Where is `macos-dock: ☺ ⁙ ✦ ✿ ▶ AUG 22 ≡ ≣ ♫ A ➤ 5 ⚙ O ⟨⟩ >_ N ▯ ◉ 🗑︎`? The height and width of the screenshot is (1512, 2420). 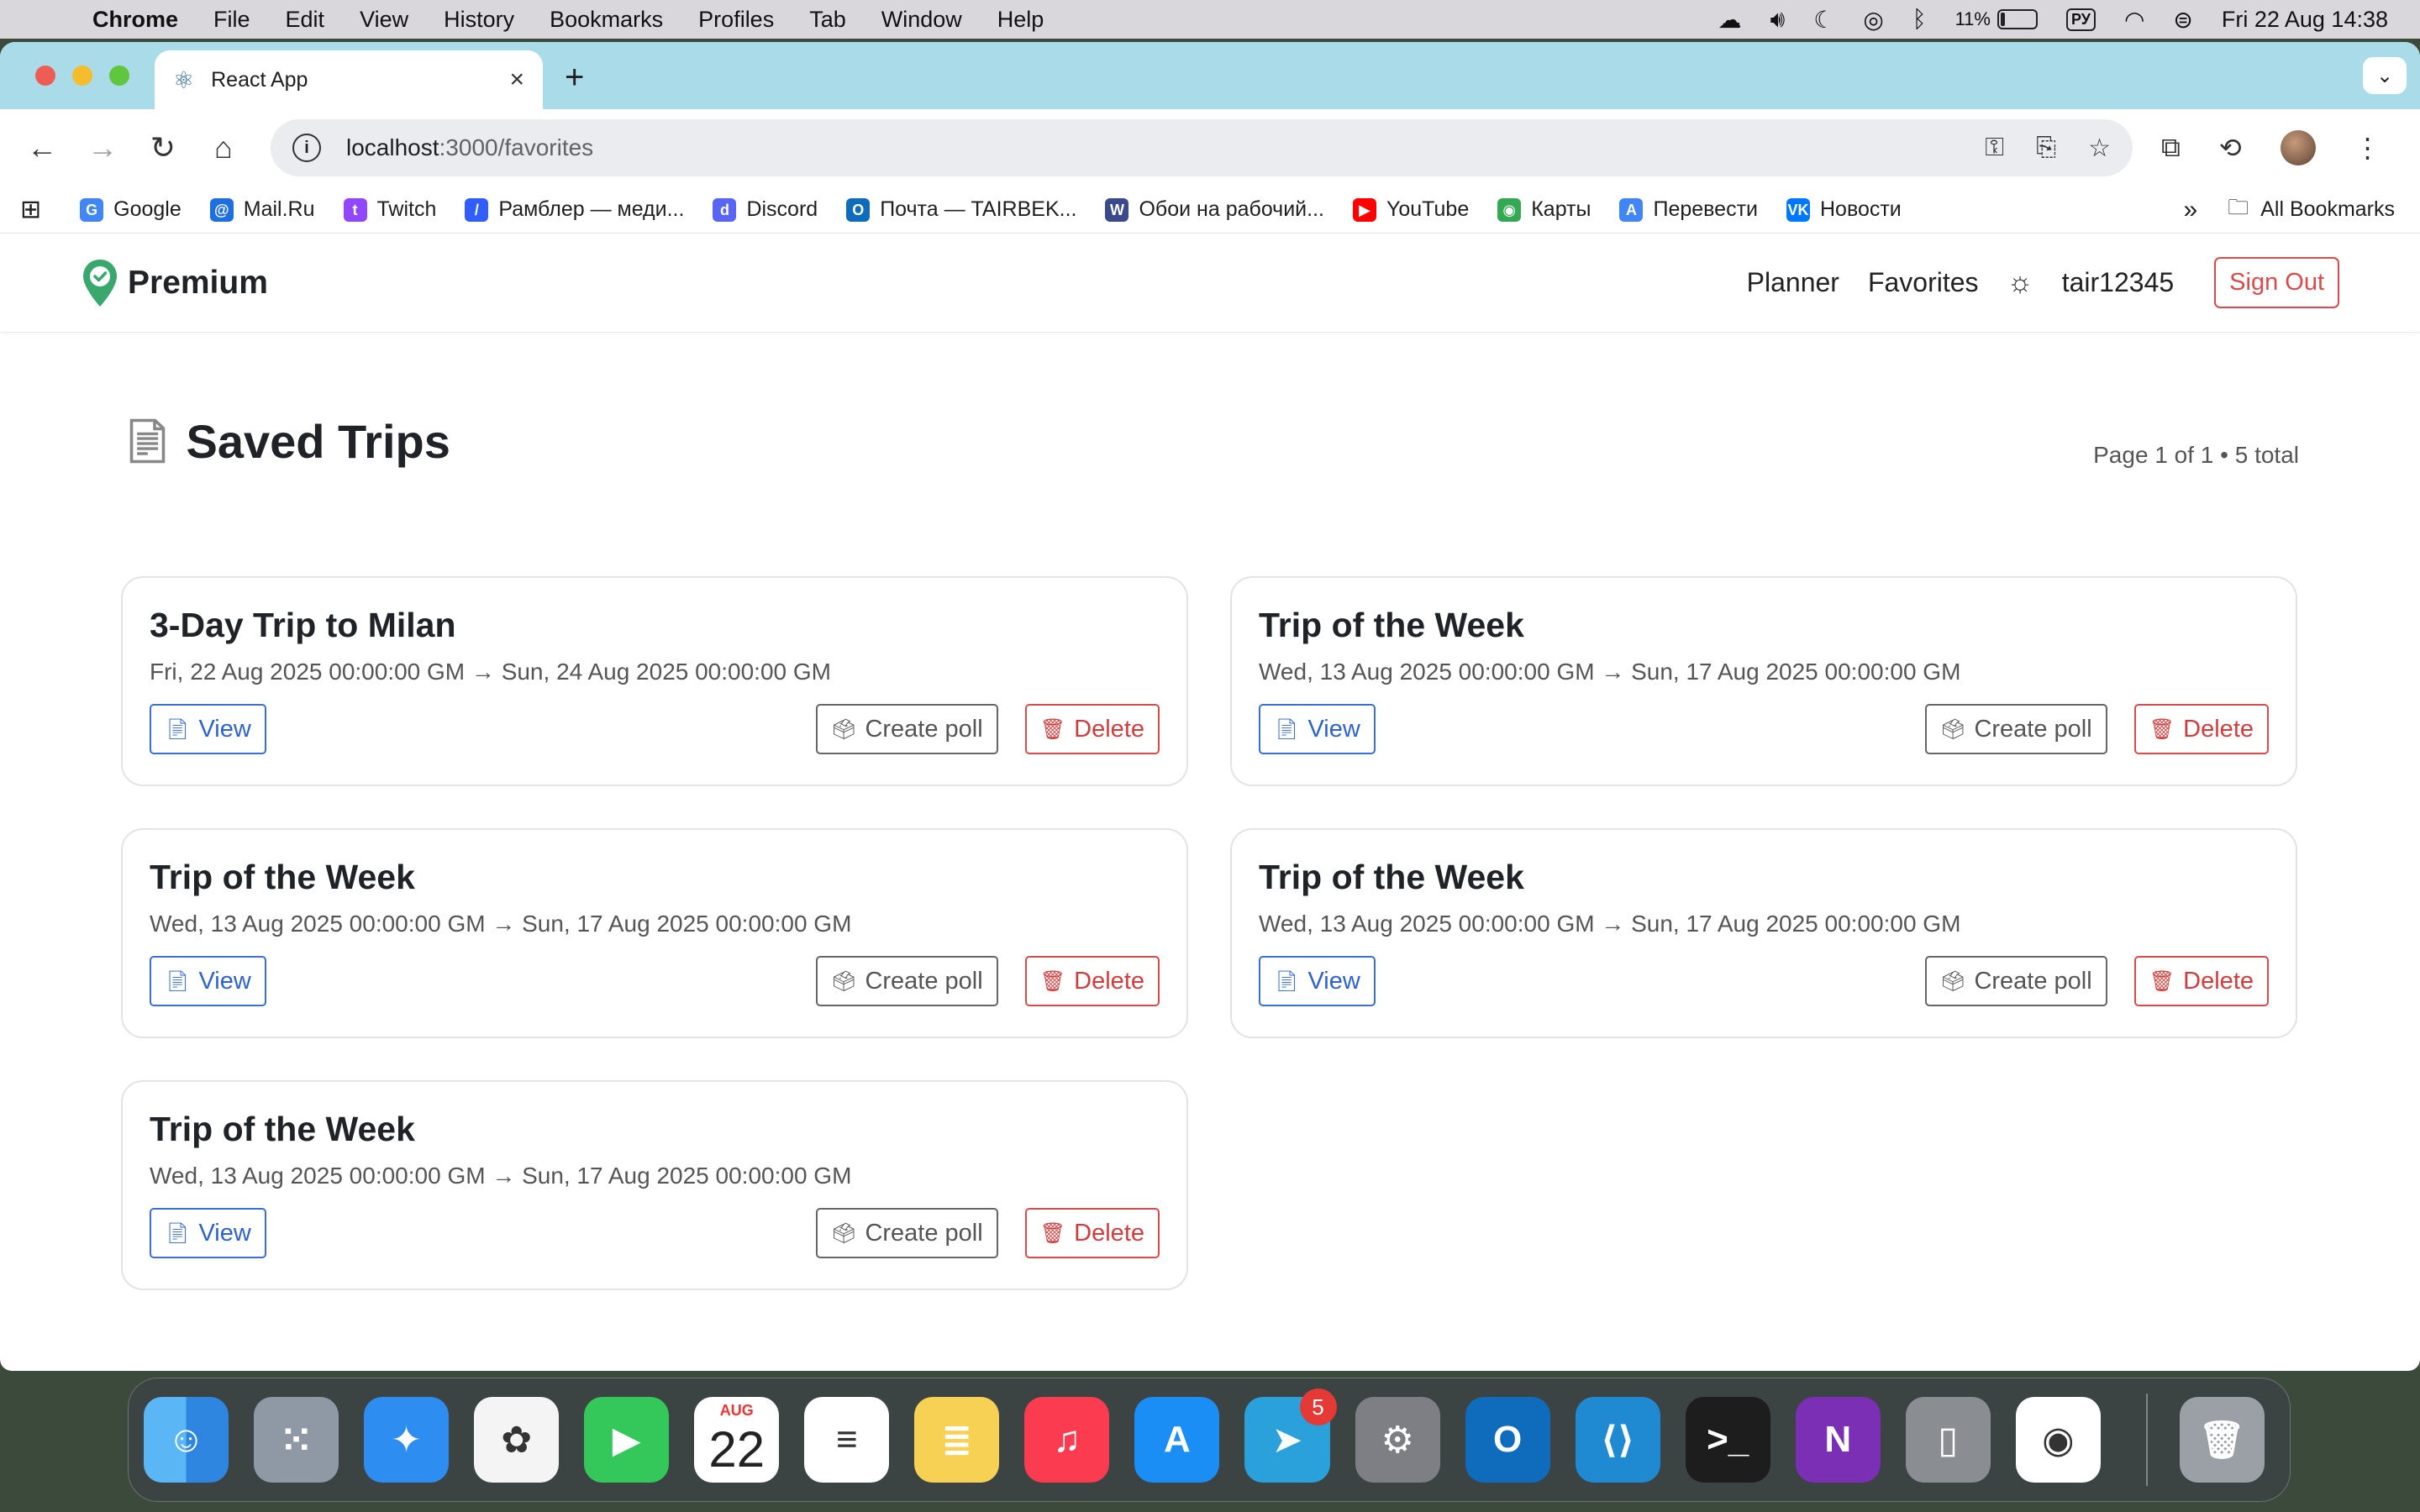 macos-dock: ☺ ⁙ ✦ ✿ ▶ AUG 22 ≡ ≣ ♫ A ➤ 5 ⚙ O ⟨⟩ >_ N ▯ ◉ 🗑︎ is located at coordinates (1209, 1440).